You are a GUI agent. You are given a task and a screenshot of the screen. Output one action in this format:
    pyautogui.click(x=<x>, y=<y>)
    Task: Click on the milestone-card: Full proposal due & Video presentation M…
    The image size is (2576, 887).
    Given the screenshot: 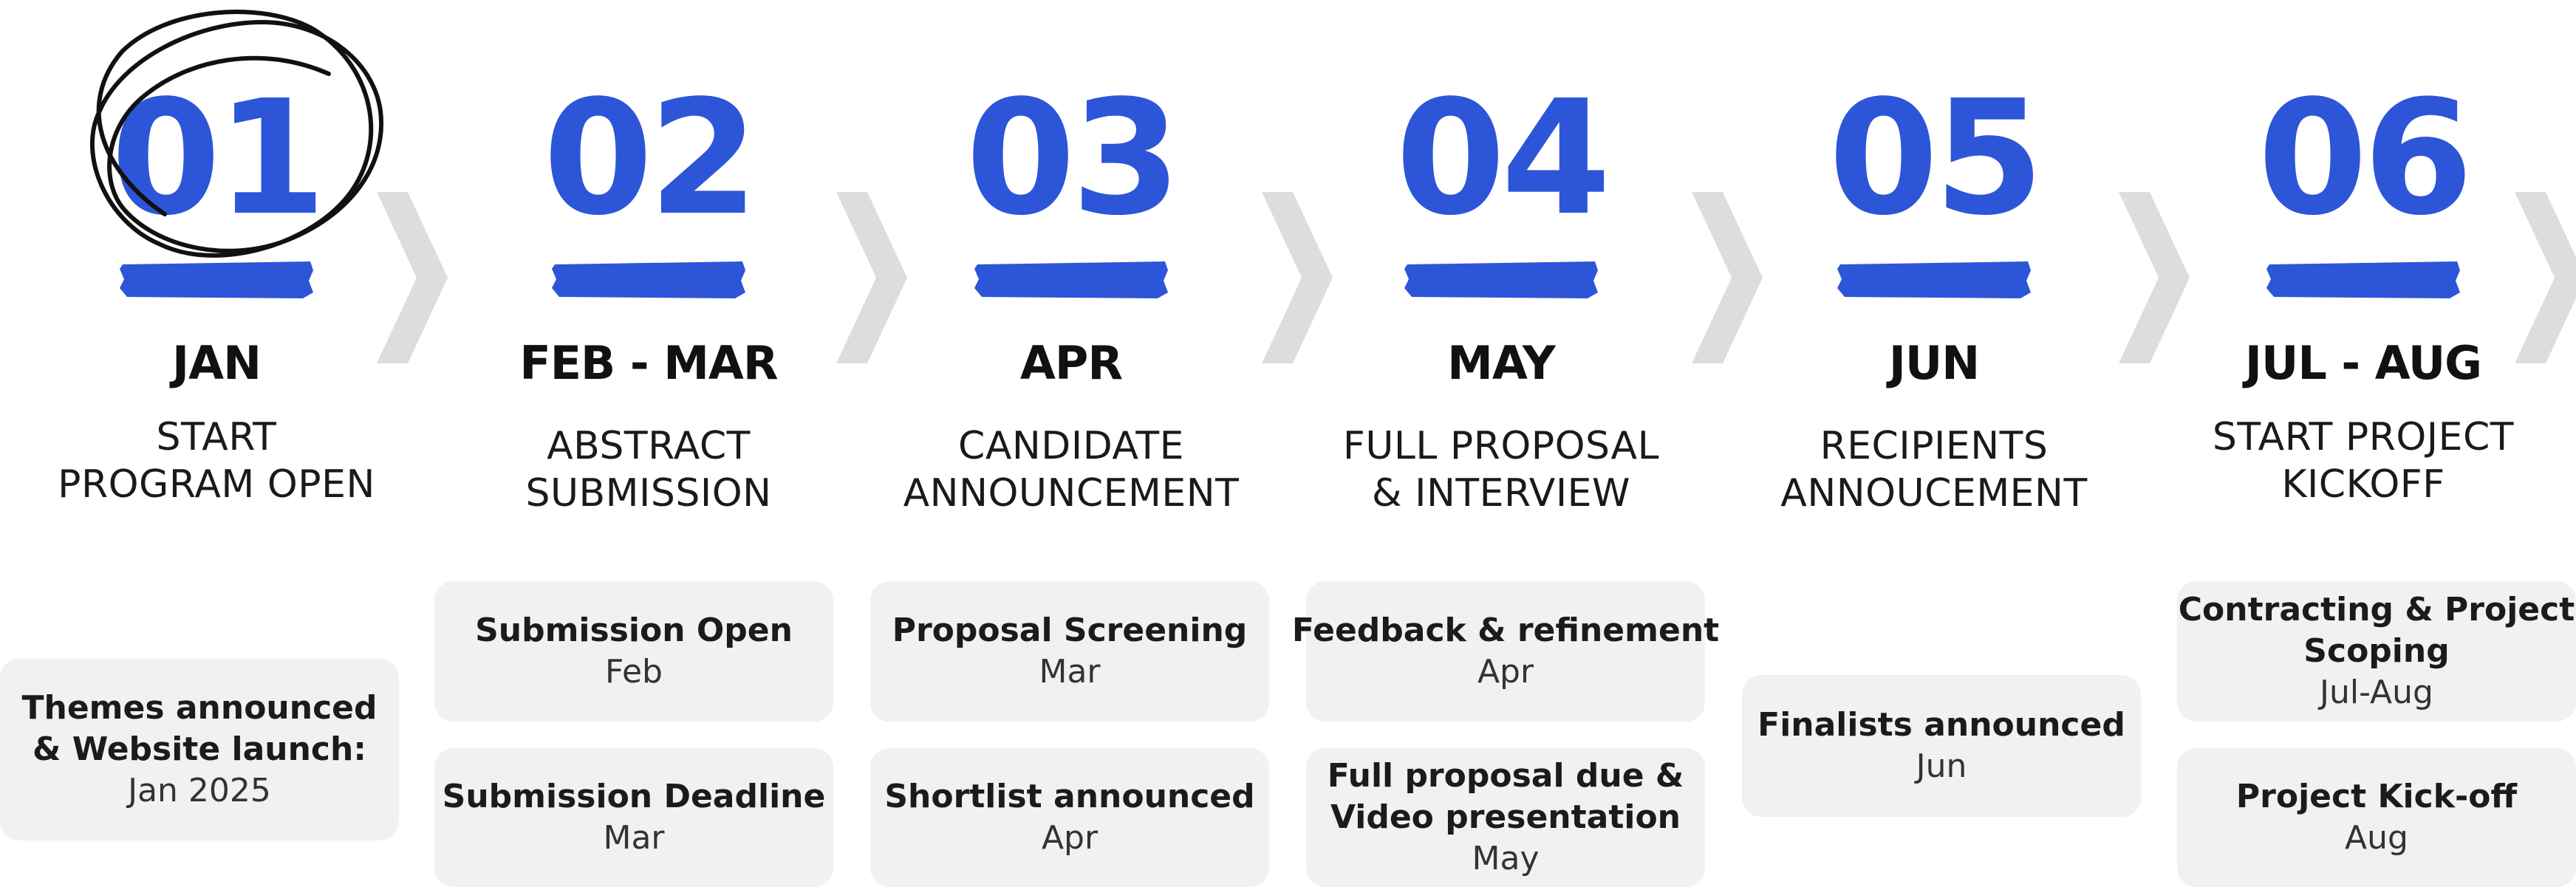 What is the action you would take?
    pyautogui.click(x=1505, y=818)
    